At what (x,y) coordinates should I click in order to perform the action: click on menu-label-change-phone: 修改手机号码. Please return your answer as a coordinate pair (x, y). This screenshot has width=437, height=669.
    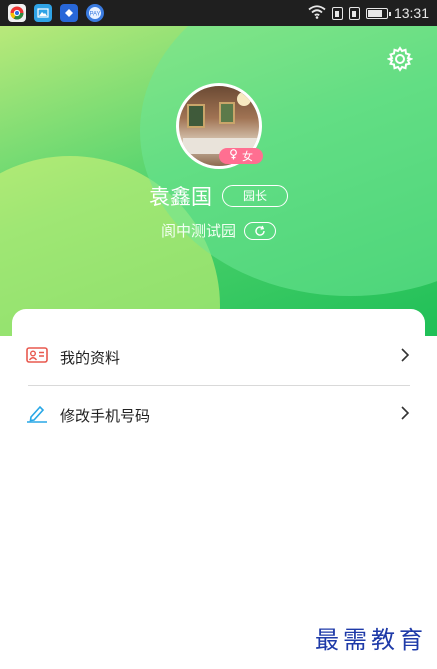
    Looking at the image, I should click on (105, 415).